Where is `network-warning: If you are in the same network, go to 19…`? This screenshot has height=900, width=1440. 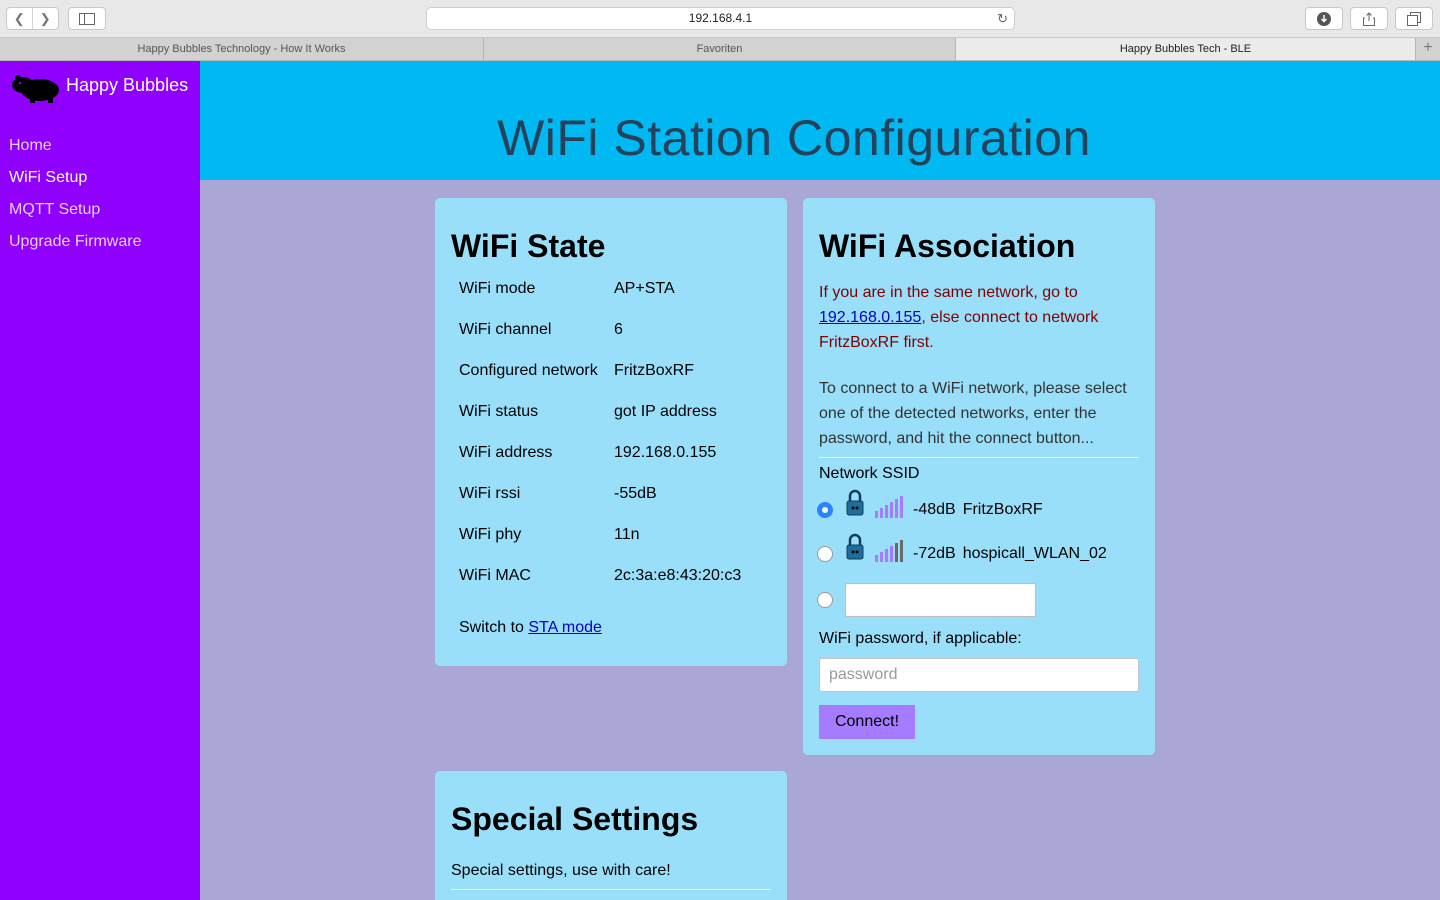 network-warning: If you are in the same network, go to 19… is located at coordinates (969, 317).